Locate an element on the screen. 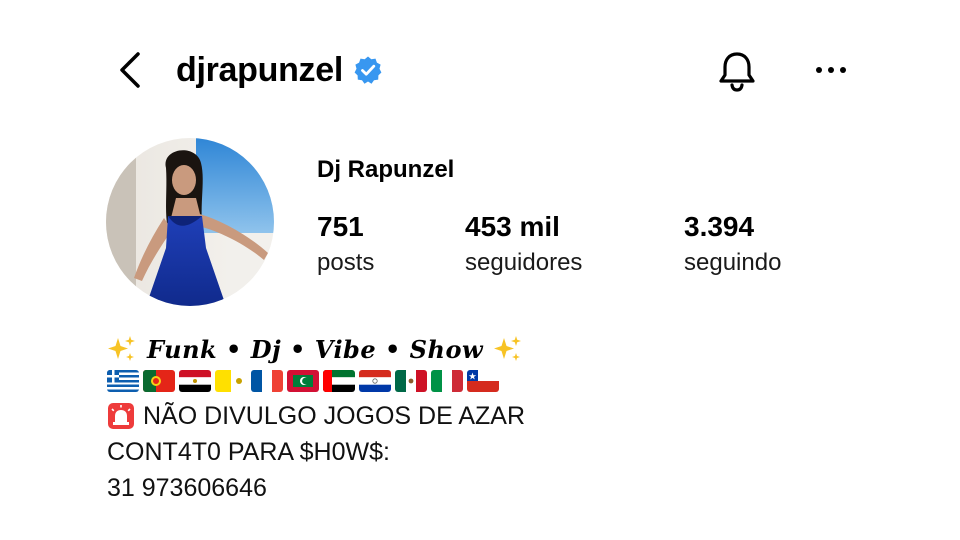  chile-flag-icon is located at coordinates (483, 381).